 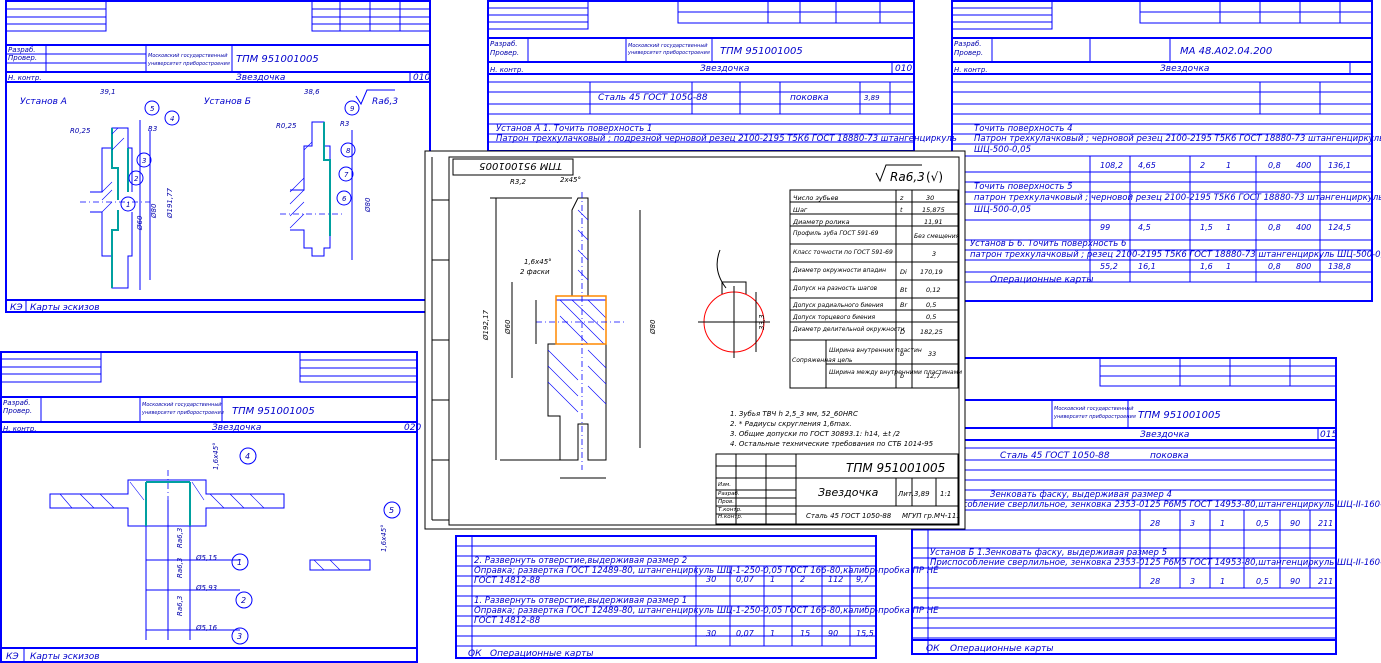 What do you see at coordinates (125, 189) in the screenshot?
I see `part-section-a: 39,1 R0,25 R3 Ø80 Ø60 Ø191,77 5 4 3 2 1` at bounding box center [125, 189].